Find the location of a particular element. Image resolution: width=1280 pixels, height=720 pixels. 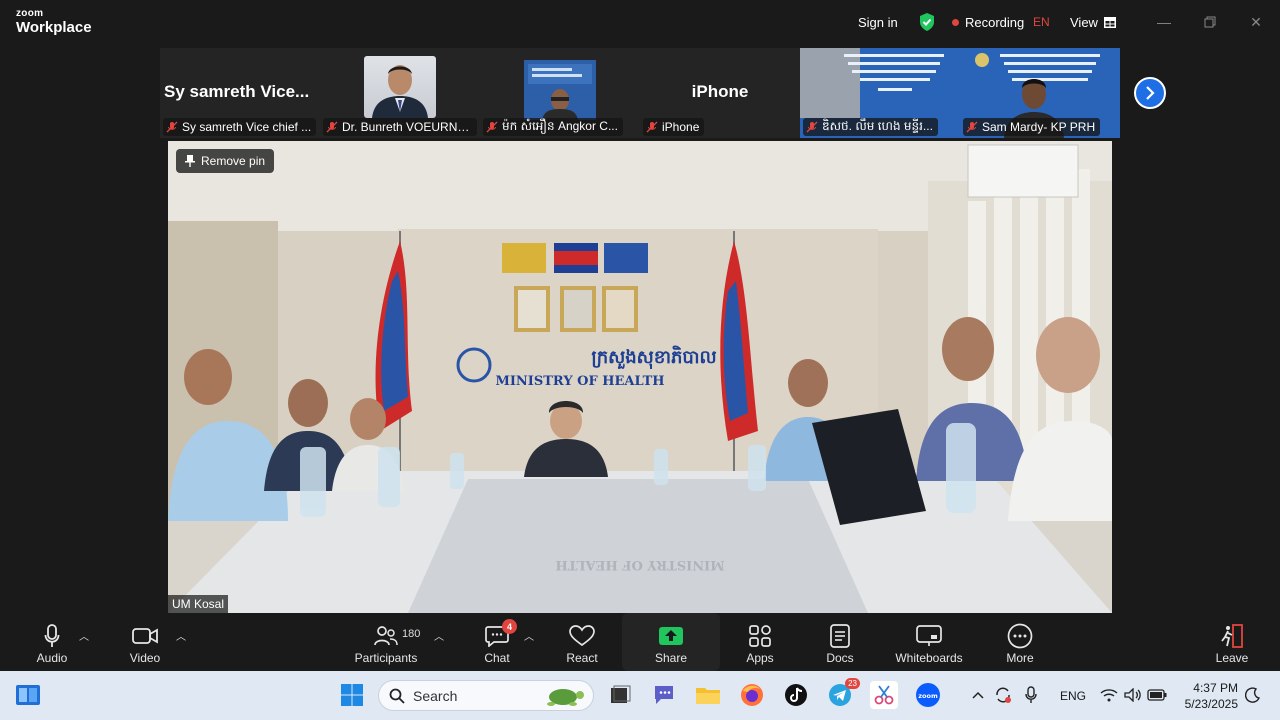

chat-button: 4 Chat is located at coordinates (497, 642).